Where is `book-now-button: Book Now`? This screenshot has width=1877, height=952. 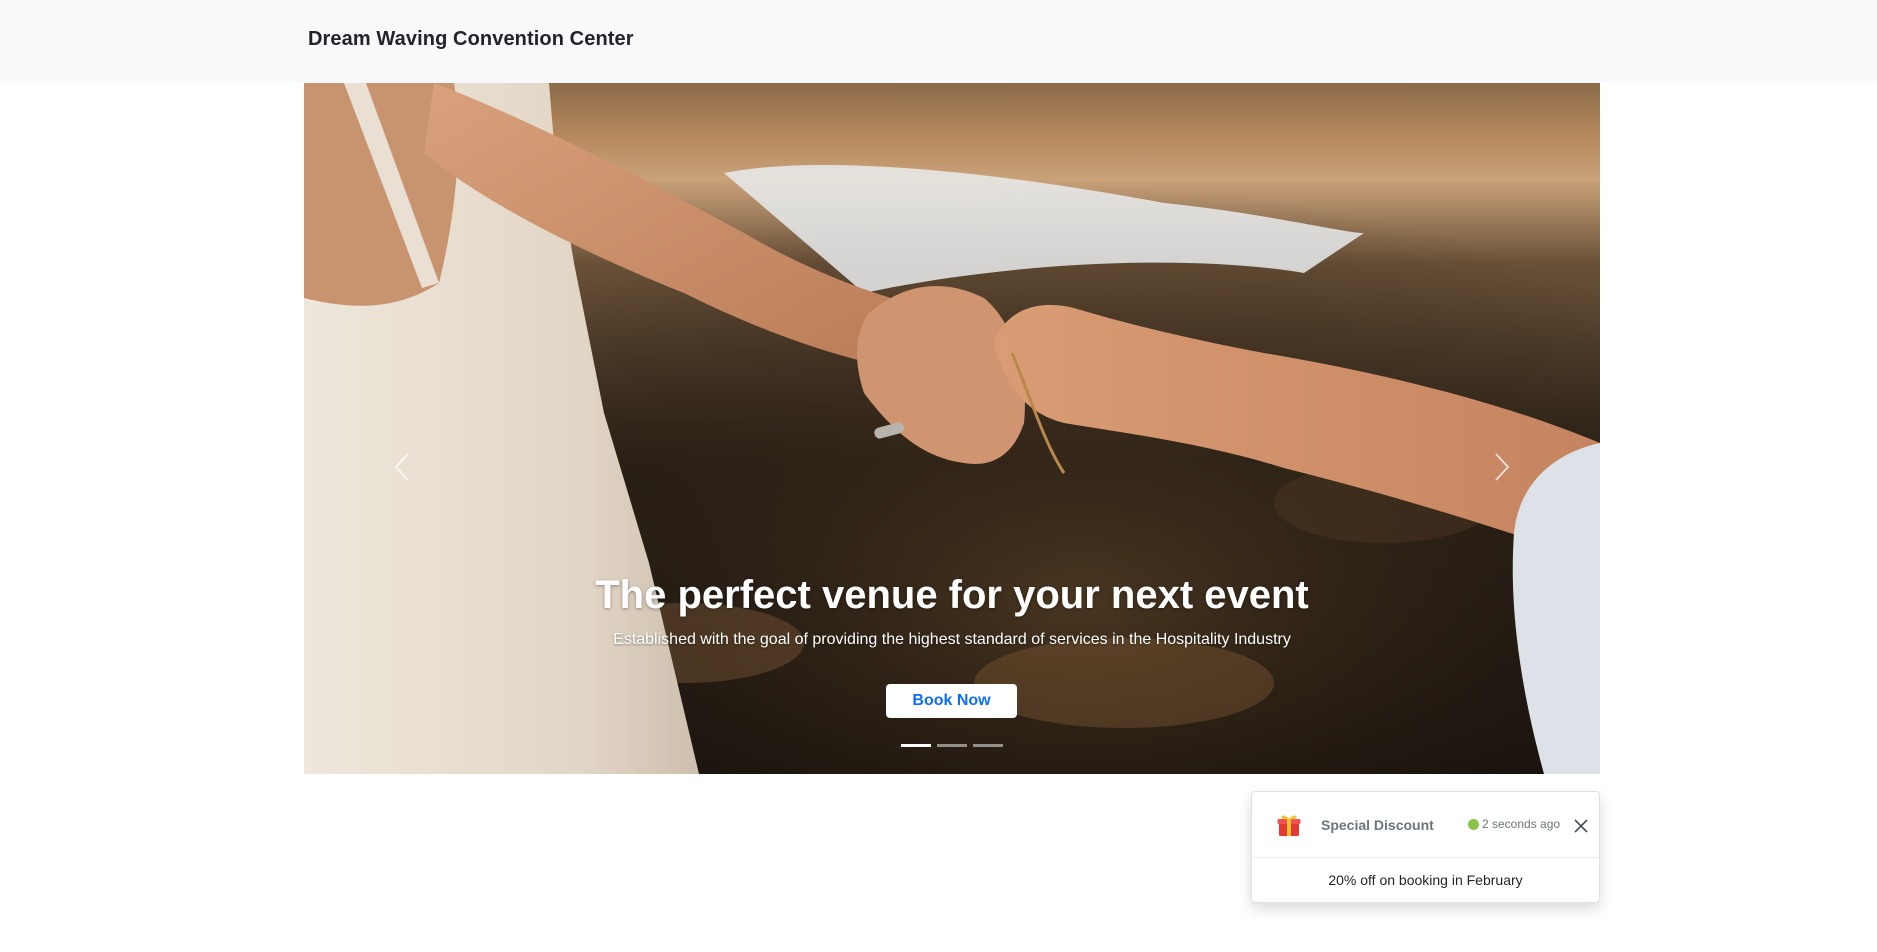 book-now-button: Book Now is located at coordinates (951, 701).